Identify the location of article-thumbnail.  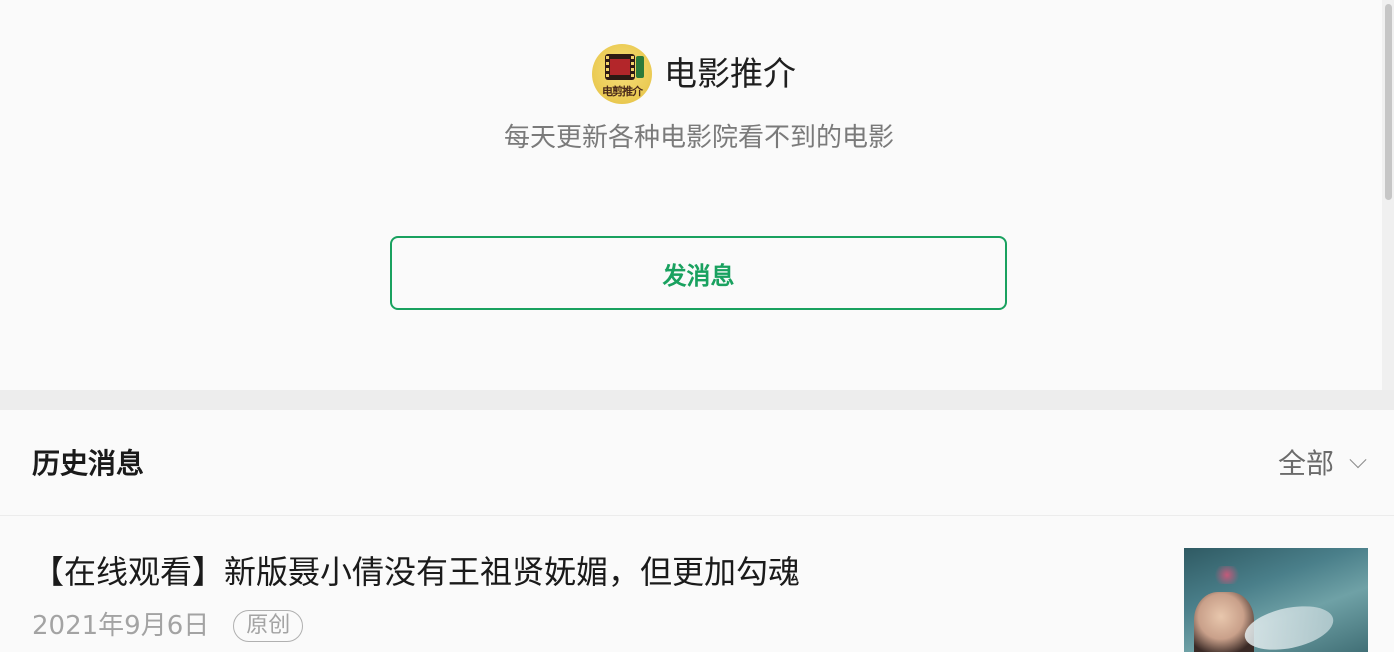
(1276, 600).